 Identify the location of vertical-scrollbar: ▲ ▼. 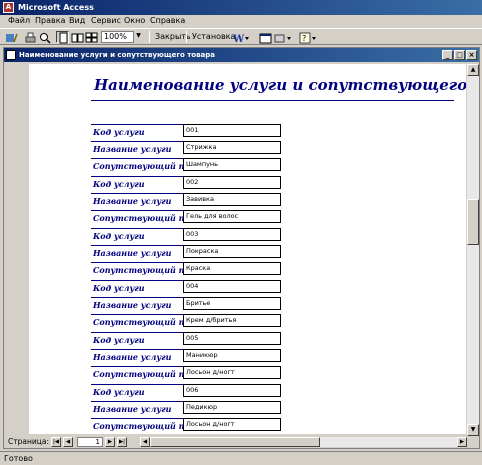
(473, 250).